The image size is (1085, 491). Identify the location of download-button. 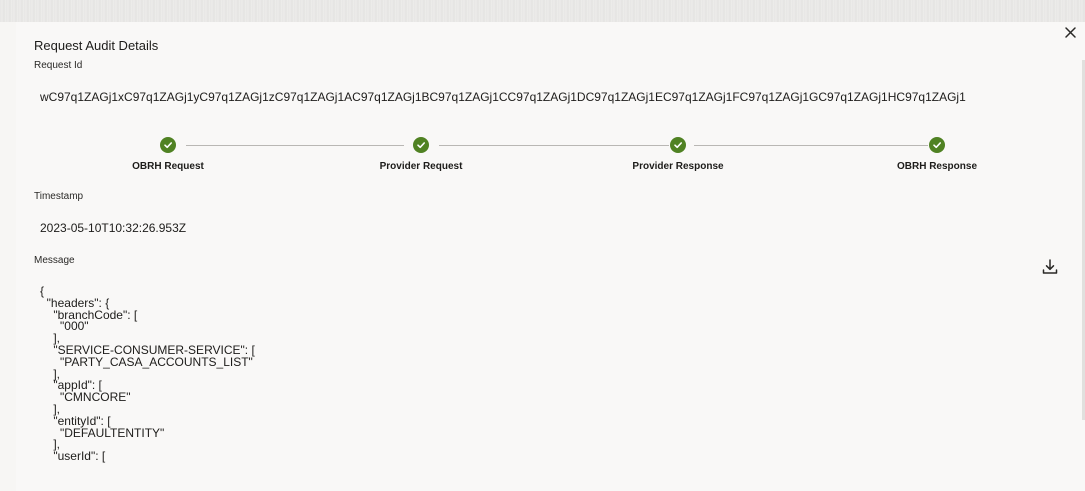
(1050, 267).